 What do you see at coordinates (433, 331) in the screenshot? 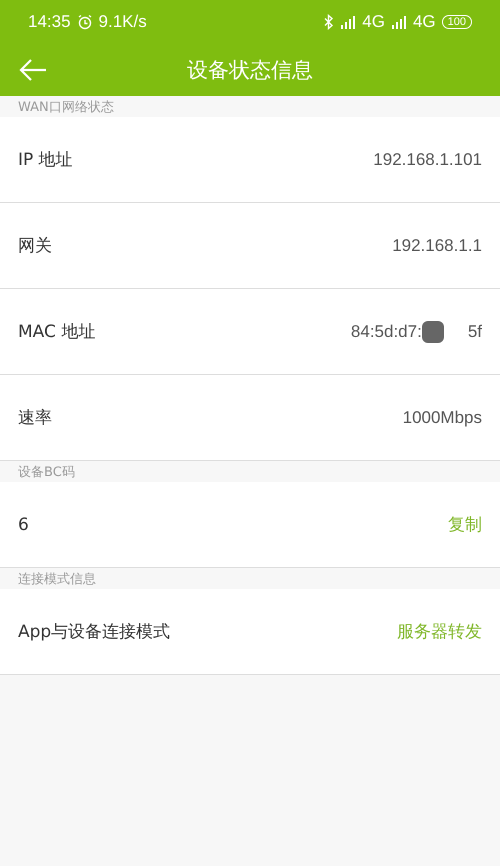
I see `redaction-mark` at bounding box center [433, 331].